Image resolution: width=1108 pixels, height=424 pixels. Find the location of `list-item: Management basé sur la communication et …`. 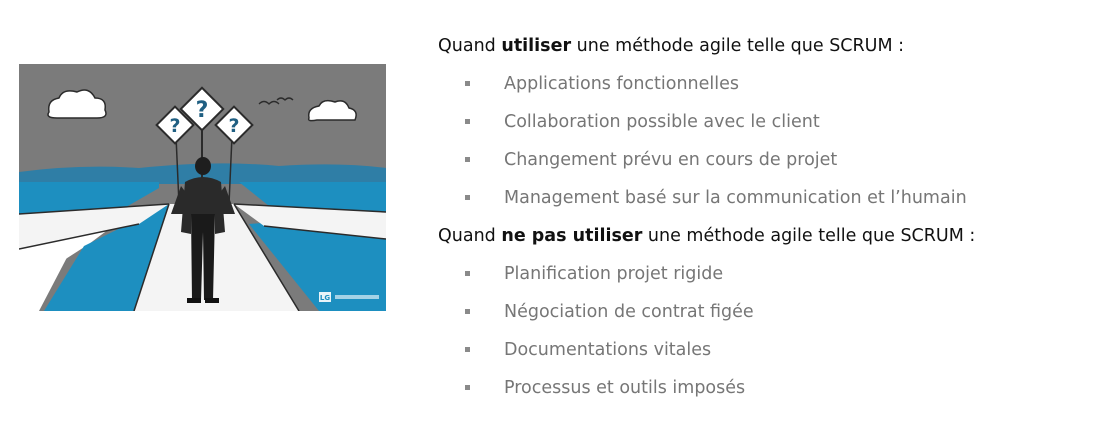

list-item: Management basé sur la communication et … is located at coordinates (768, 198).